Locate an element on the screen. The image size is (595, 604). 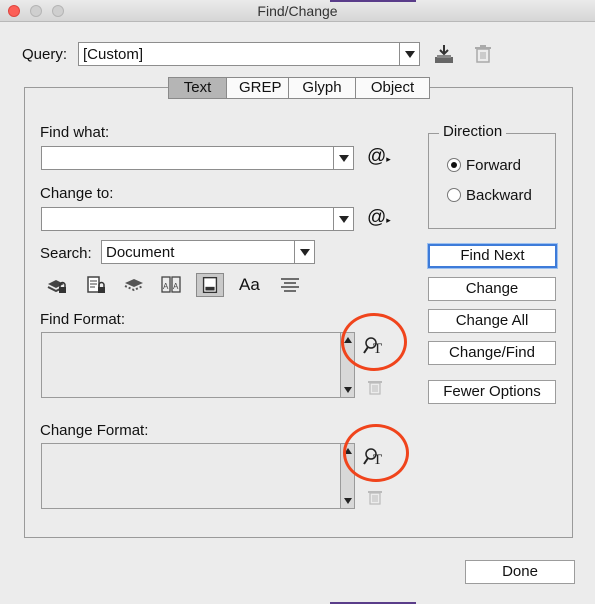
find-what-input is located at coordinates (197, 158).